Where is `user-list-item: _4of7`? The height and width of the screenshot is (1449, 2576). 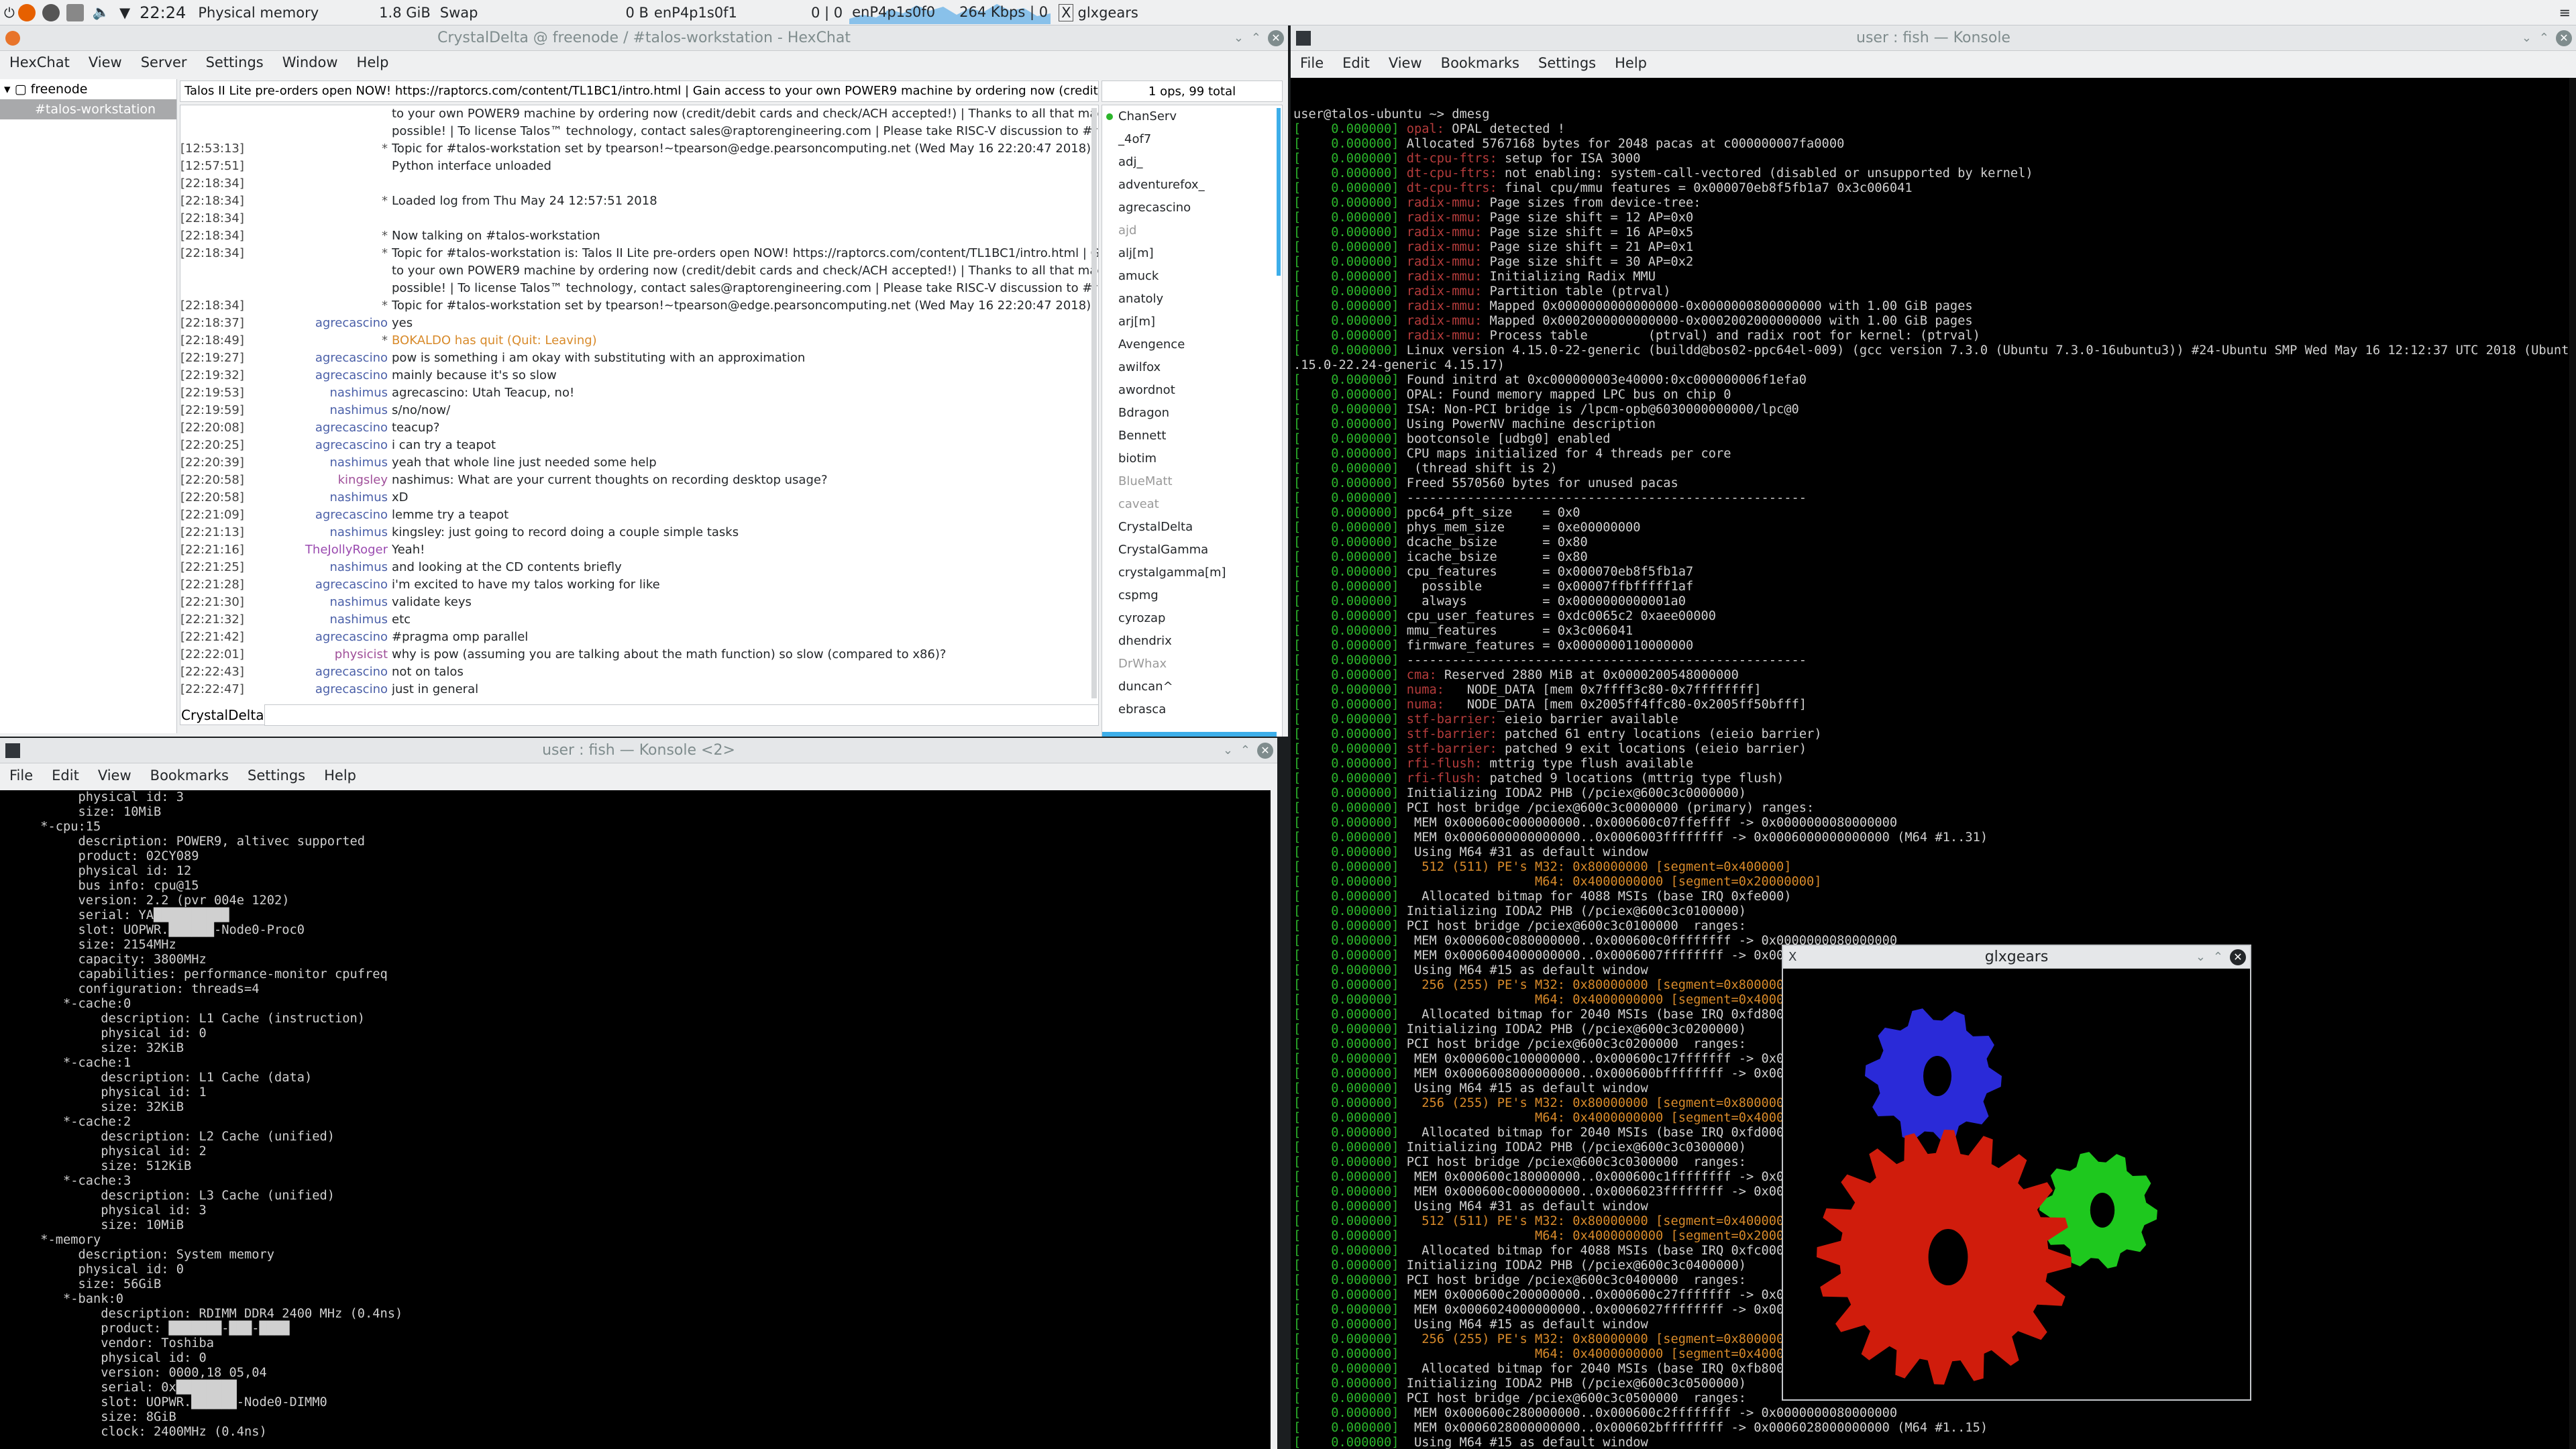 user-list-item: _4of7 is located at coordinates (1192, 139).